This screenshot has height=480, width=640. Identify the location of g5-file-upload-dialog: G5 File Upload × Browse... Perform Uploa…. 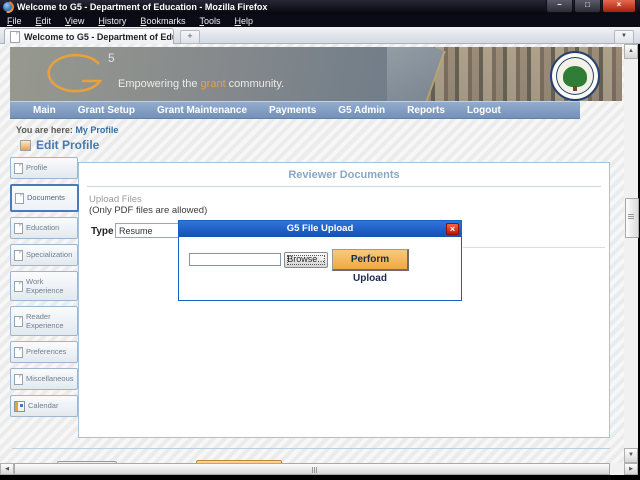
(320, 260).